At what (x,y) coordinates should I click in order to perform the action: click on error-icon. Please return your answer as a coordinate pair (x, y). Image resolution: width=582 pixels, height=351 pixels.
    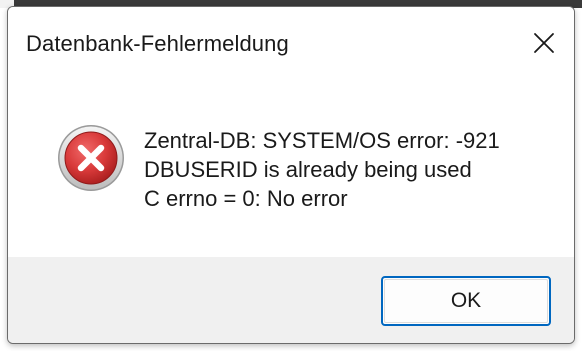
    Looking at the image, I should click on (91, 158).